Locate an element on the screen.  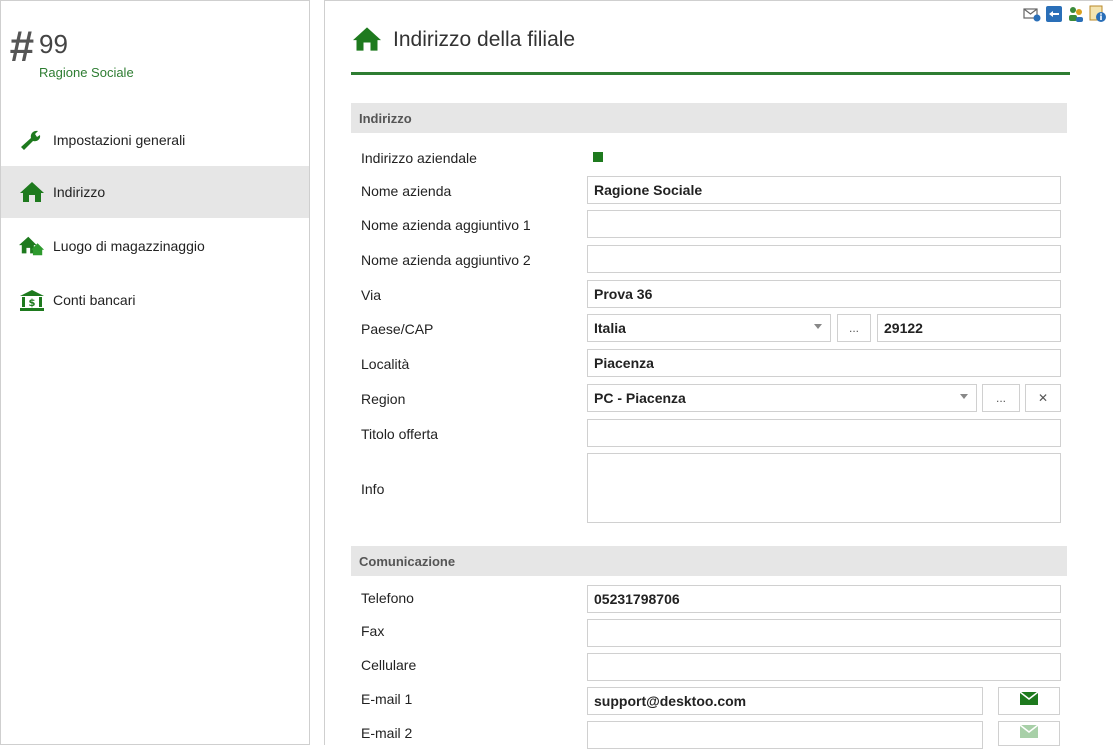
label-region: Region is located at coordinates (383, 399).